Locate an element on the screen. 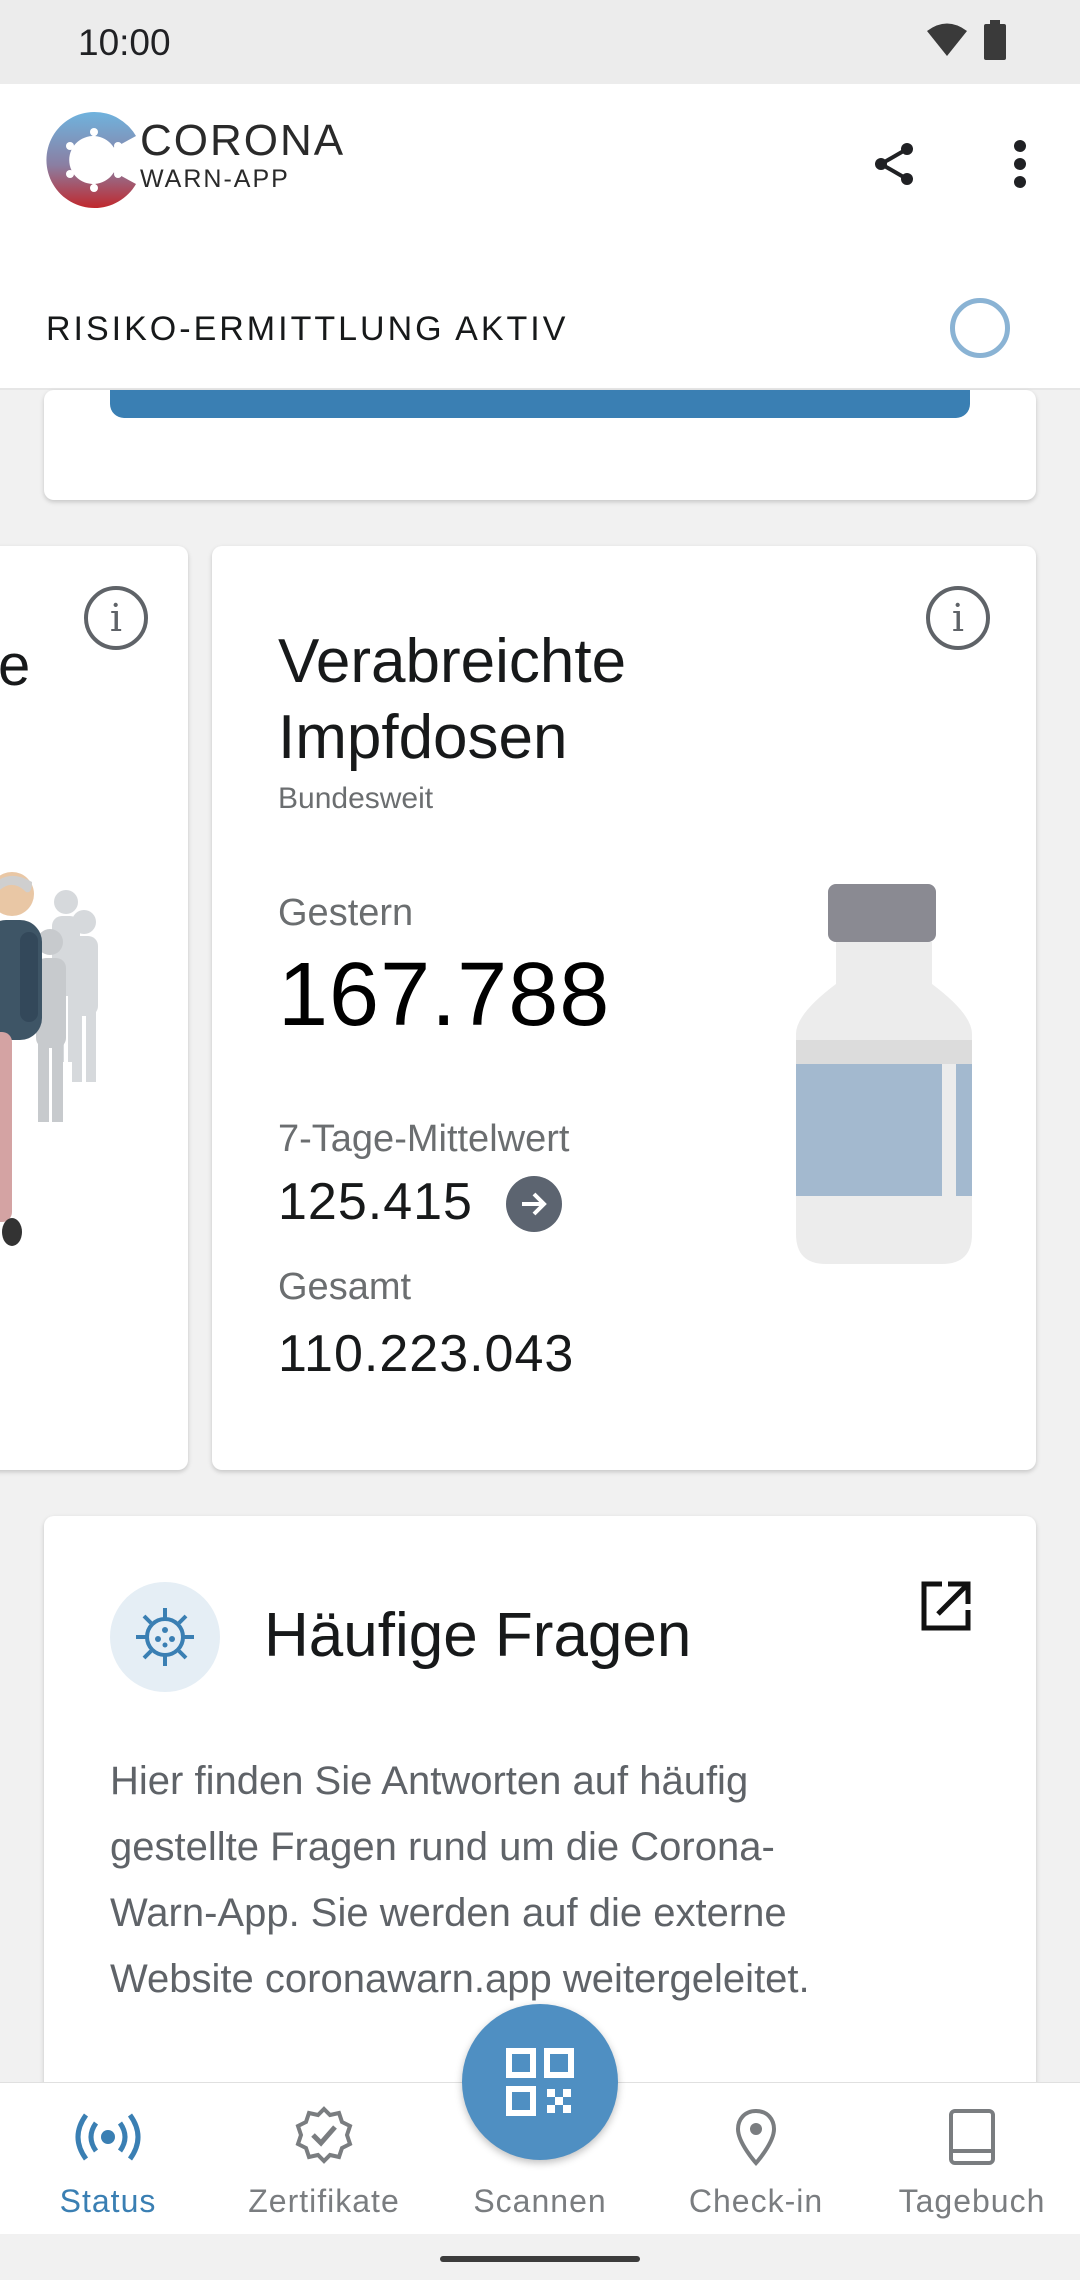 The height and width of the screenshot is (2280, 1080). home-gesture-handle is located at coordinates (540, 2259).